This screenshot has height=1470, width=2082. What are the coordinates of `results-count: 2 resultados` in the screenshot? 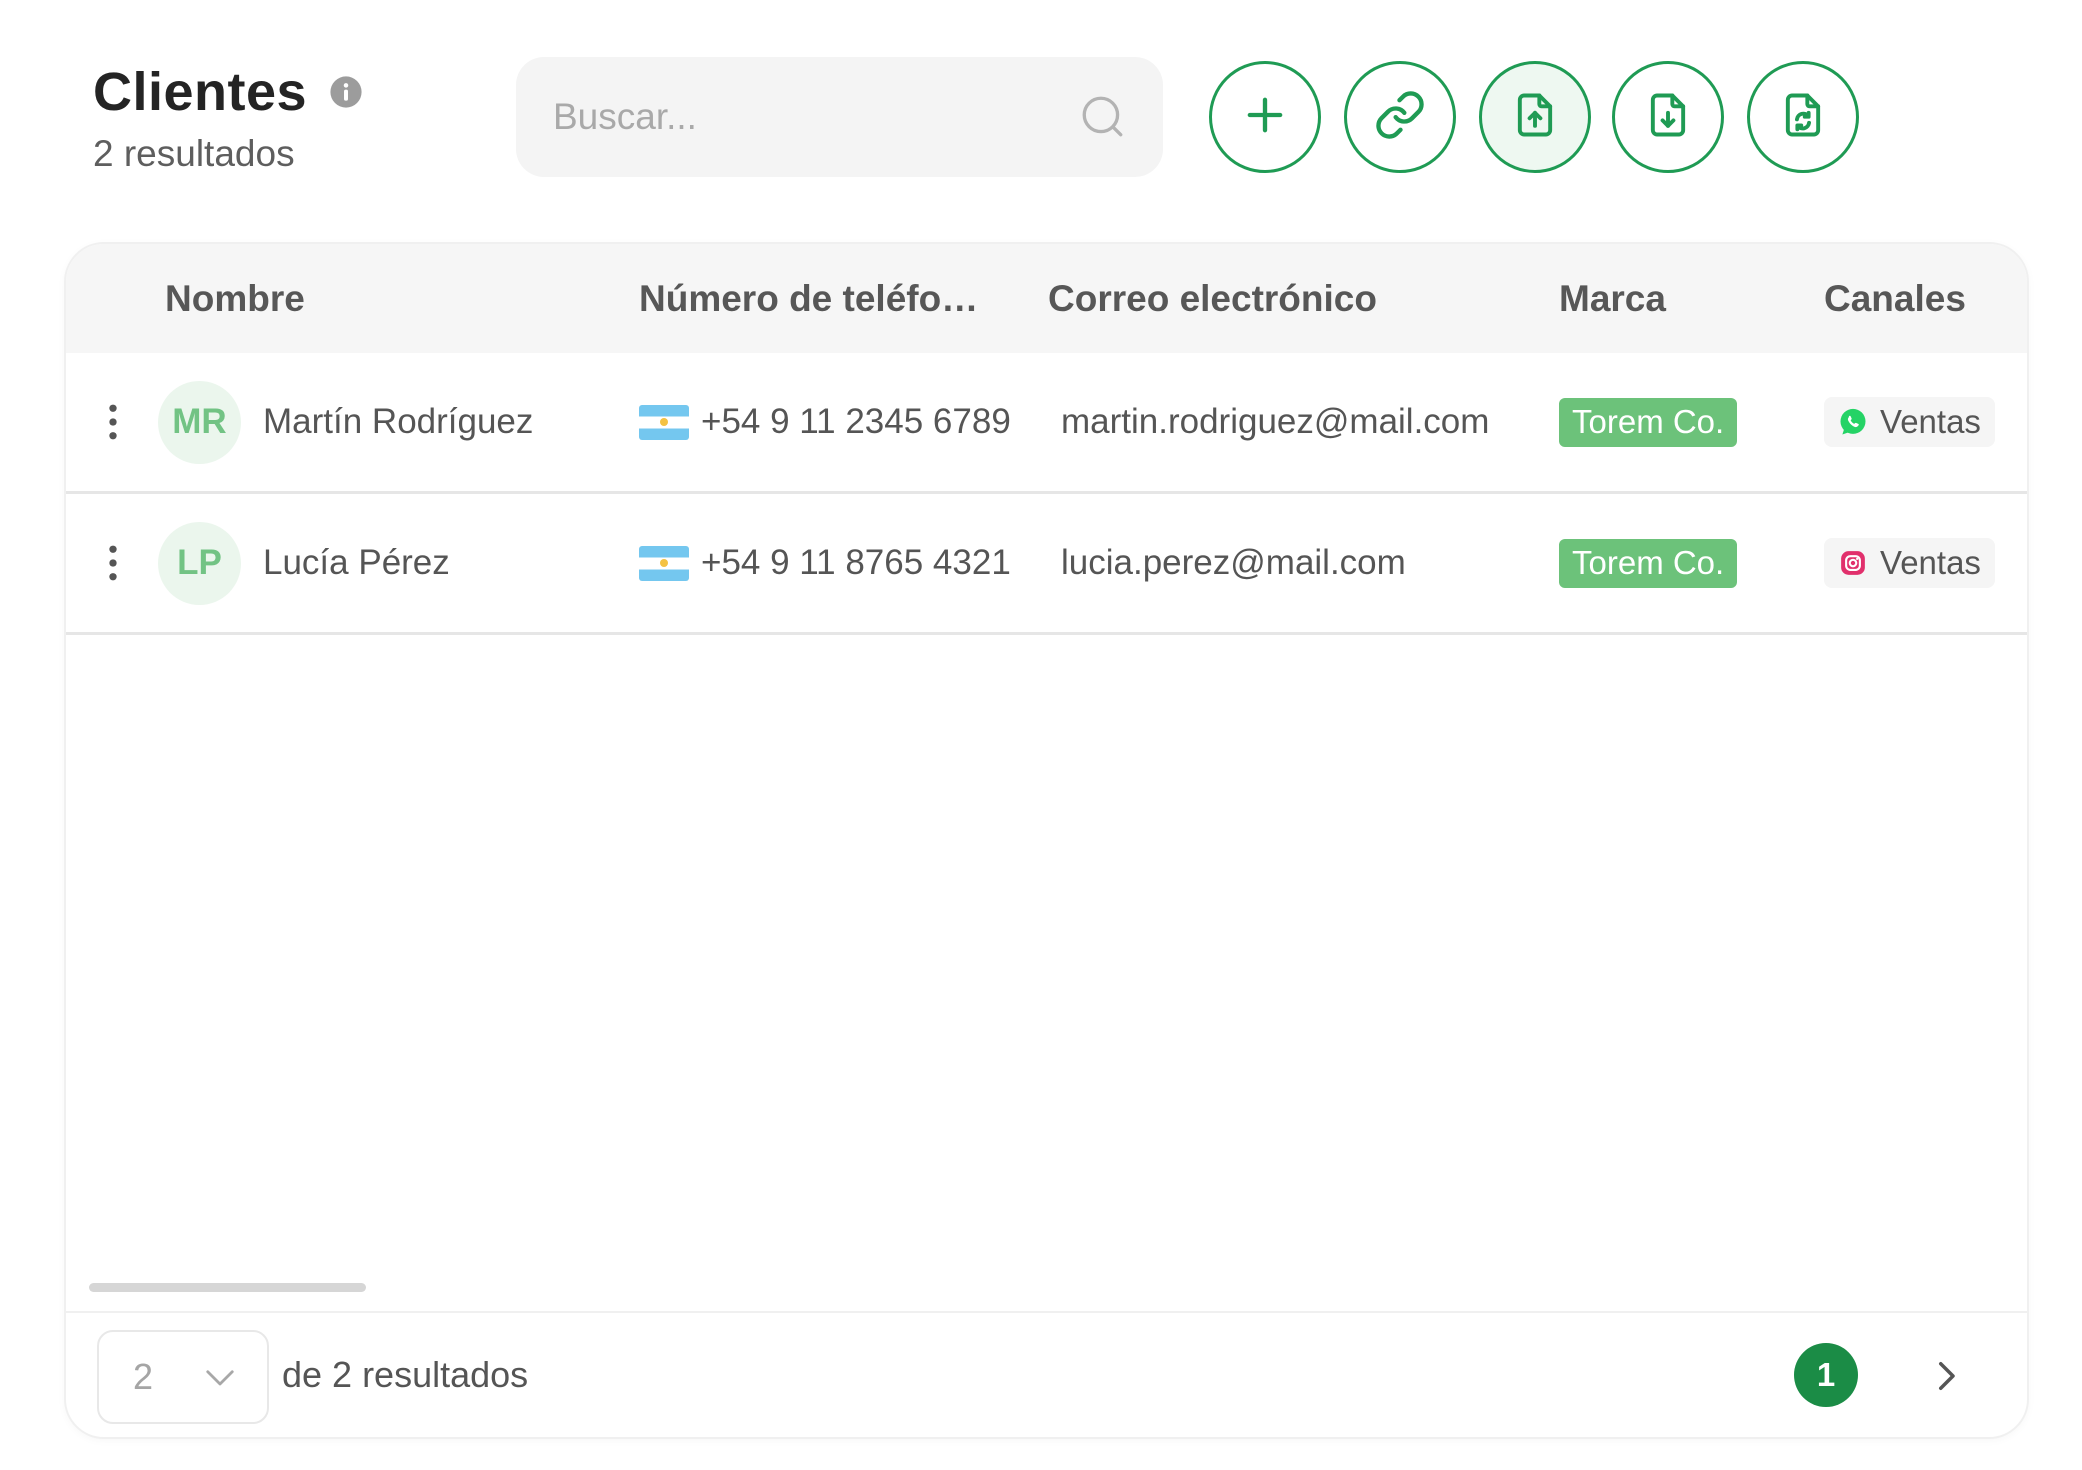 It's located at (194, 153).